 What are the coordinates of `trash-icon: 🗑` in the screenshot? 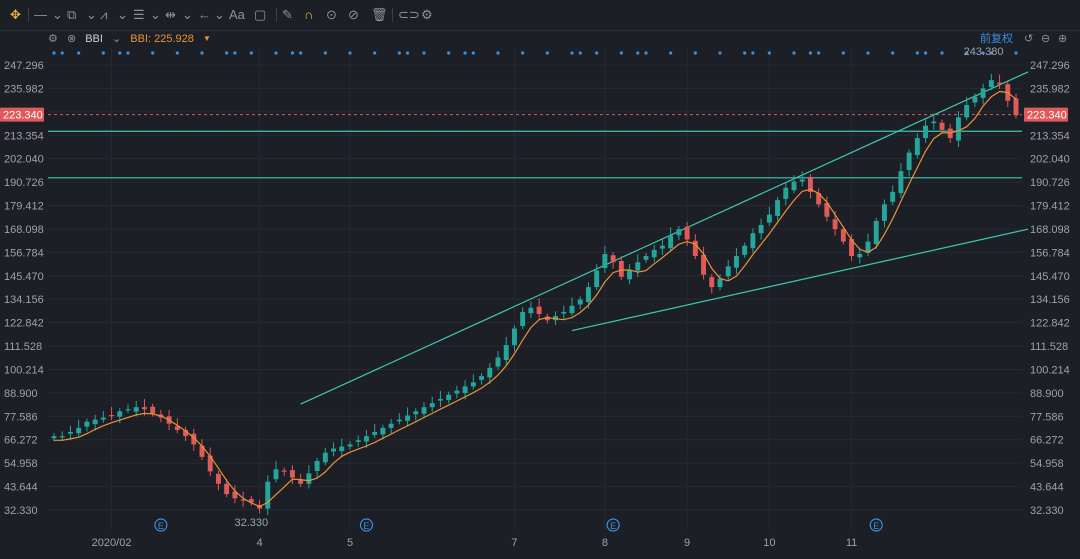 It's located at (379, 15).